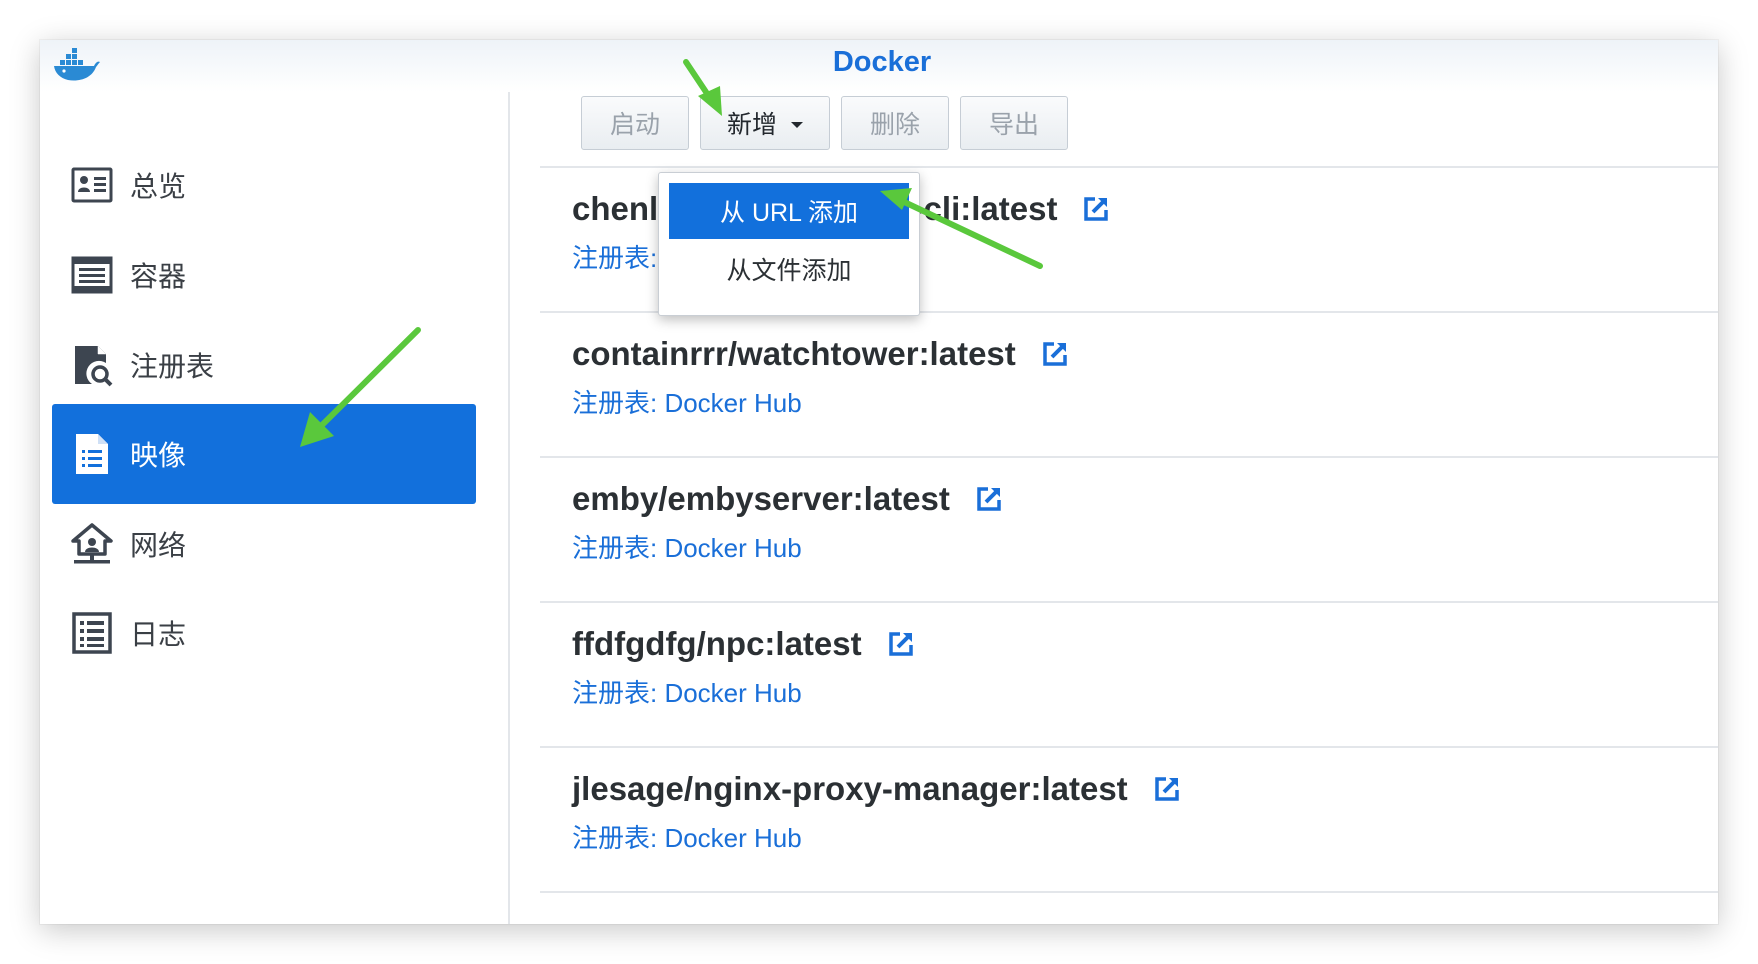 This screenshot has width=1758, height=964. What do you see at coordinates (961, 228) in the screenshot?
I see `green-arrow-url-item-icon` at bounding box center [961, 228].